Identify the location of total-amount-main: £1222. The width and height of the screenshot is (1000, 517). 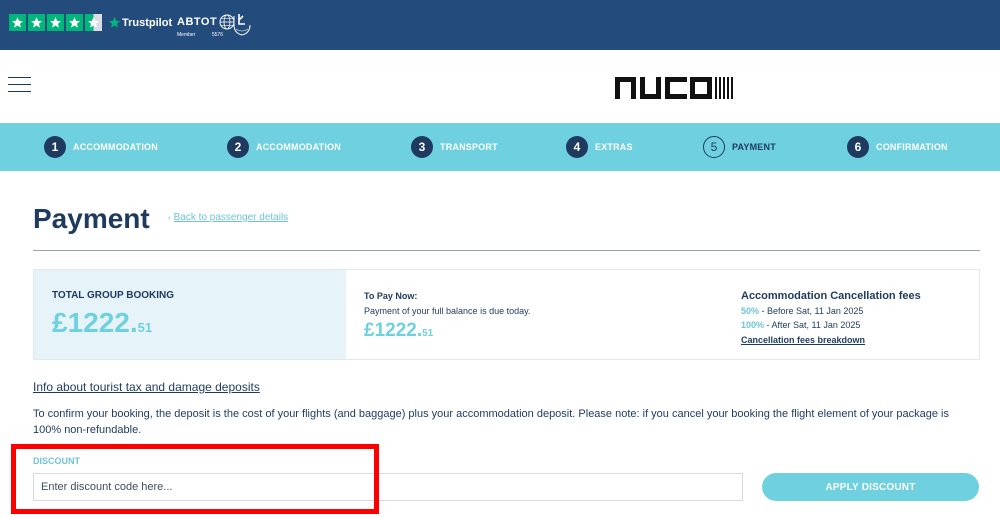
(91, 322).